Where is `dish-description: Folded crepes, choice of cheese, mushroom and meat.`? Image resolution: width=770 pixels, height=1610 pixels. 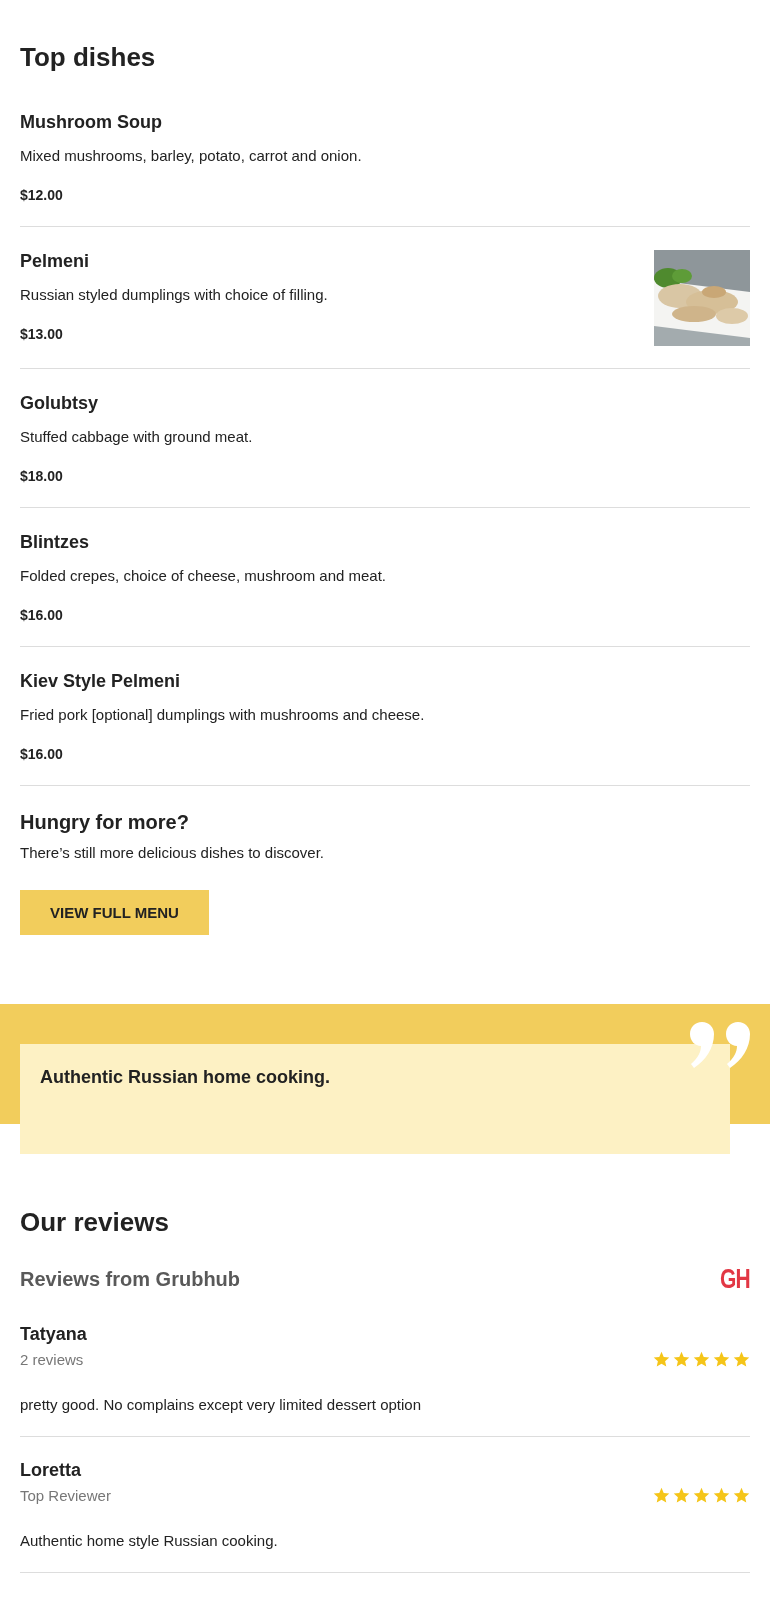 dish-description: Folded crepes, choice of cheese, mushroom and meat. is located at coordinates (203, 576).